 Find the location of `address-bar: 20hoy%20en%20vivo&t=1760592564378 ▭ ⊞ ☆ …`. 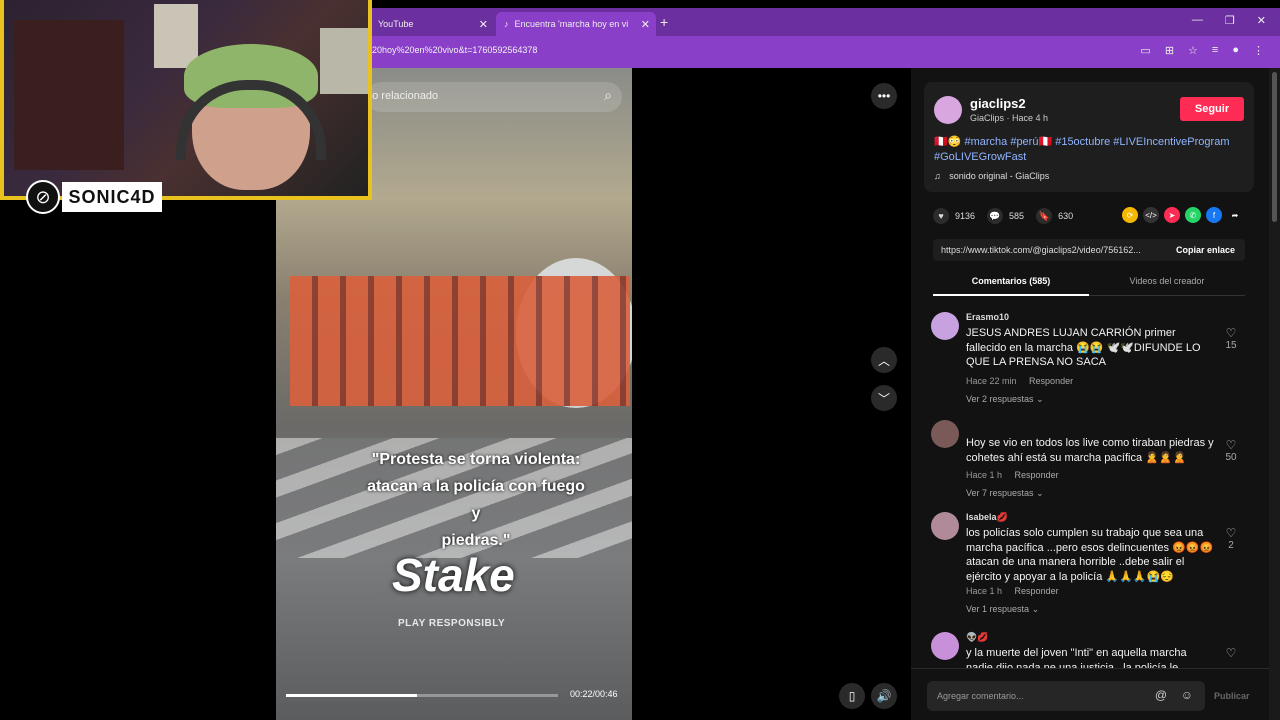

address-bar: 20hoy%20en%20vivo&t=1760592564378 ▭ ⊞ ☆ … is located at coordinates (825, 52).